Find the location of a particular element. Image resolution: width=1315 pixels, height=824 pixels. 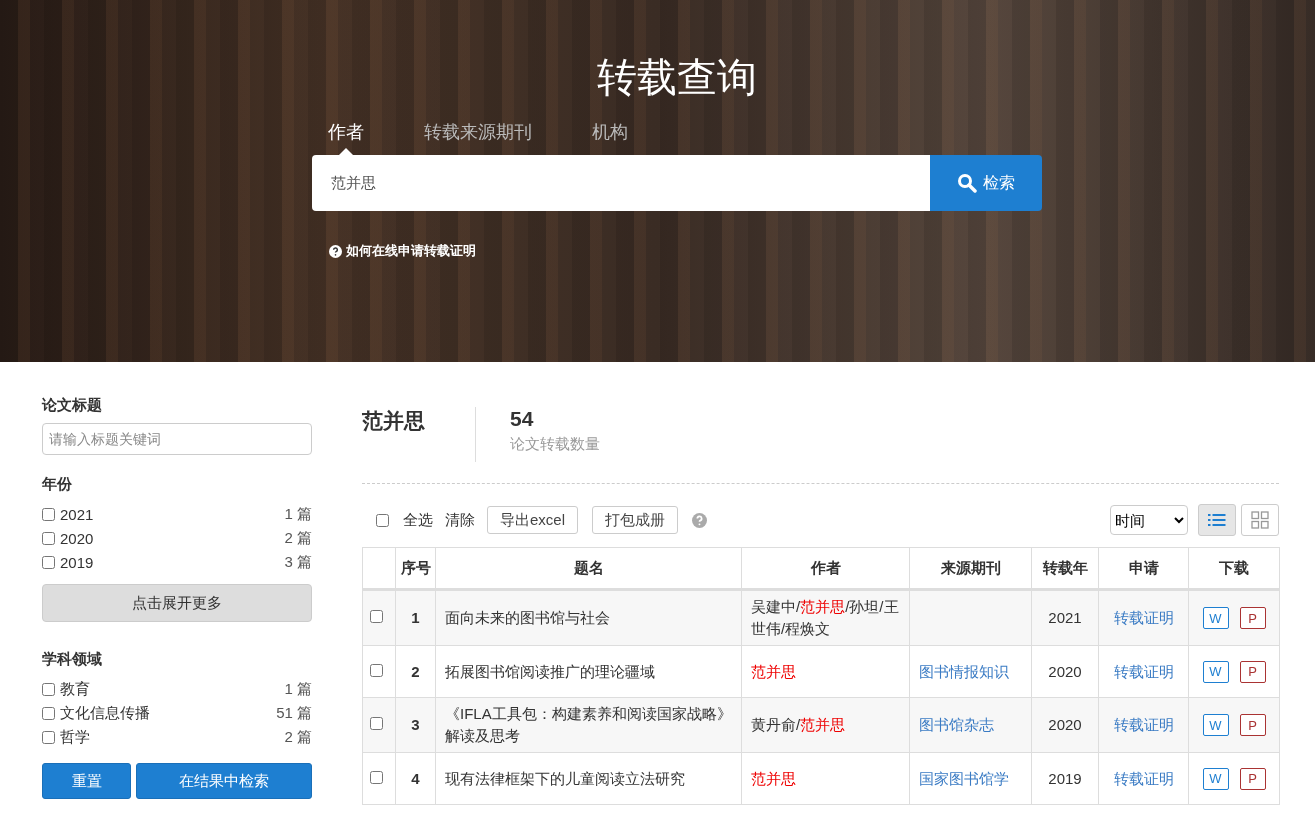

help-link: 如何在线申请转载证明 is located at coordinates (410, 251).